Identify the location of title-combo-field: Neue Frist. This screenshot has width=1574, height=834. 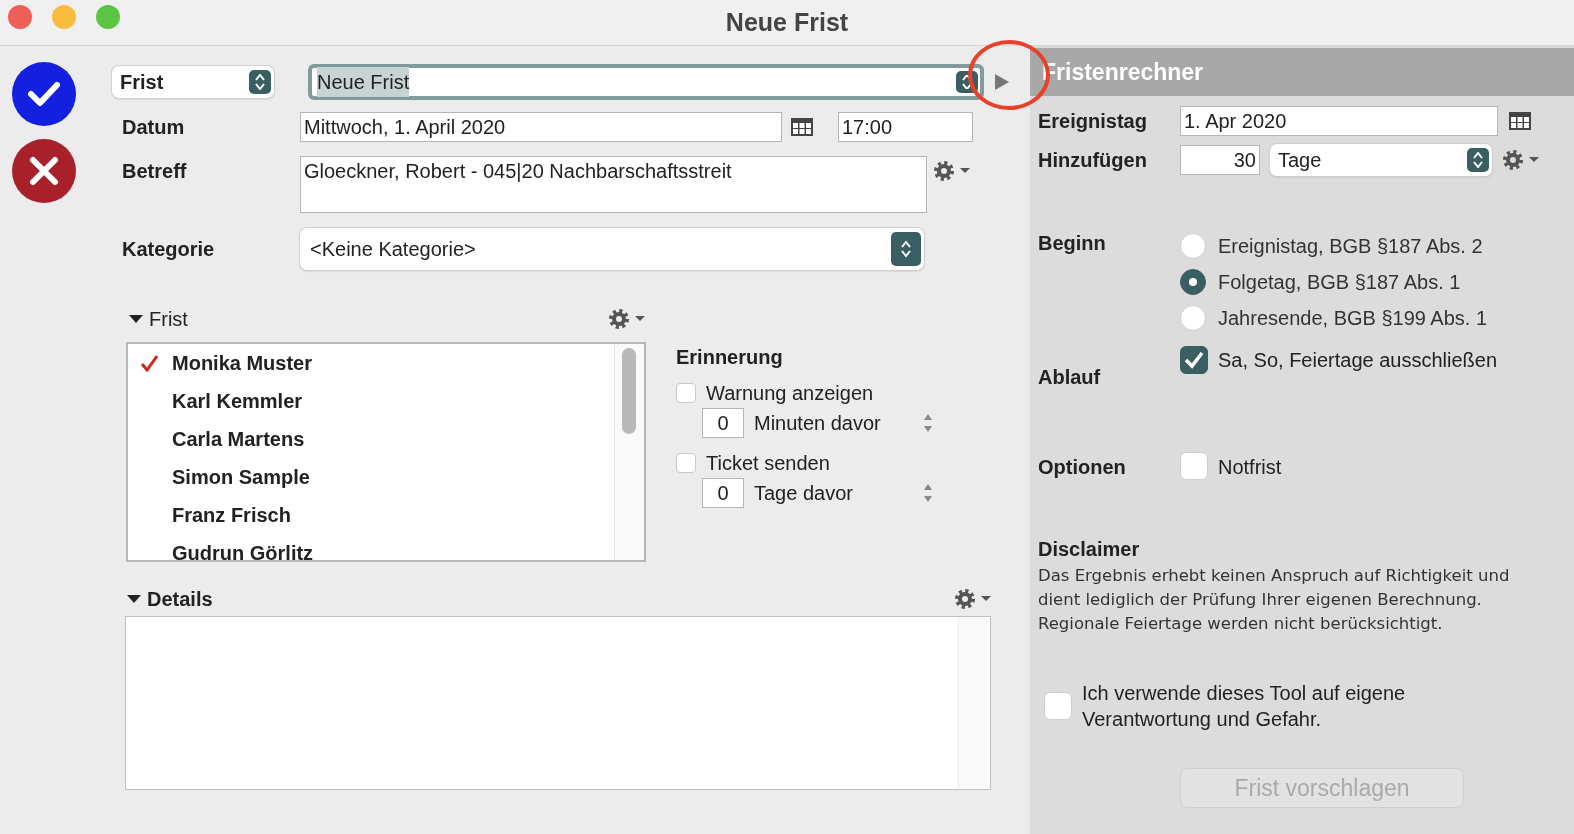
(646, 82).